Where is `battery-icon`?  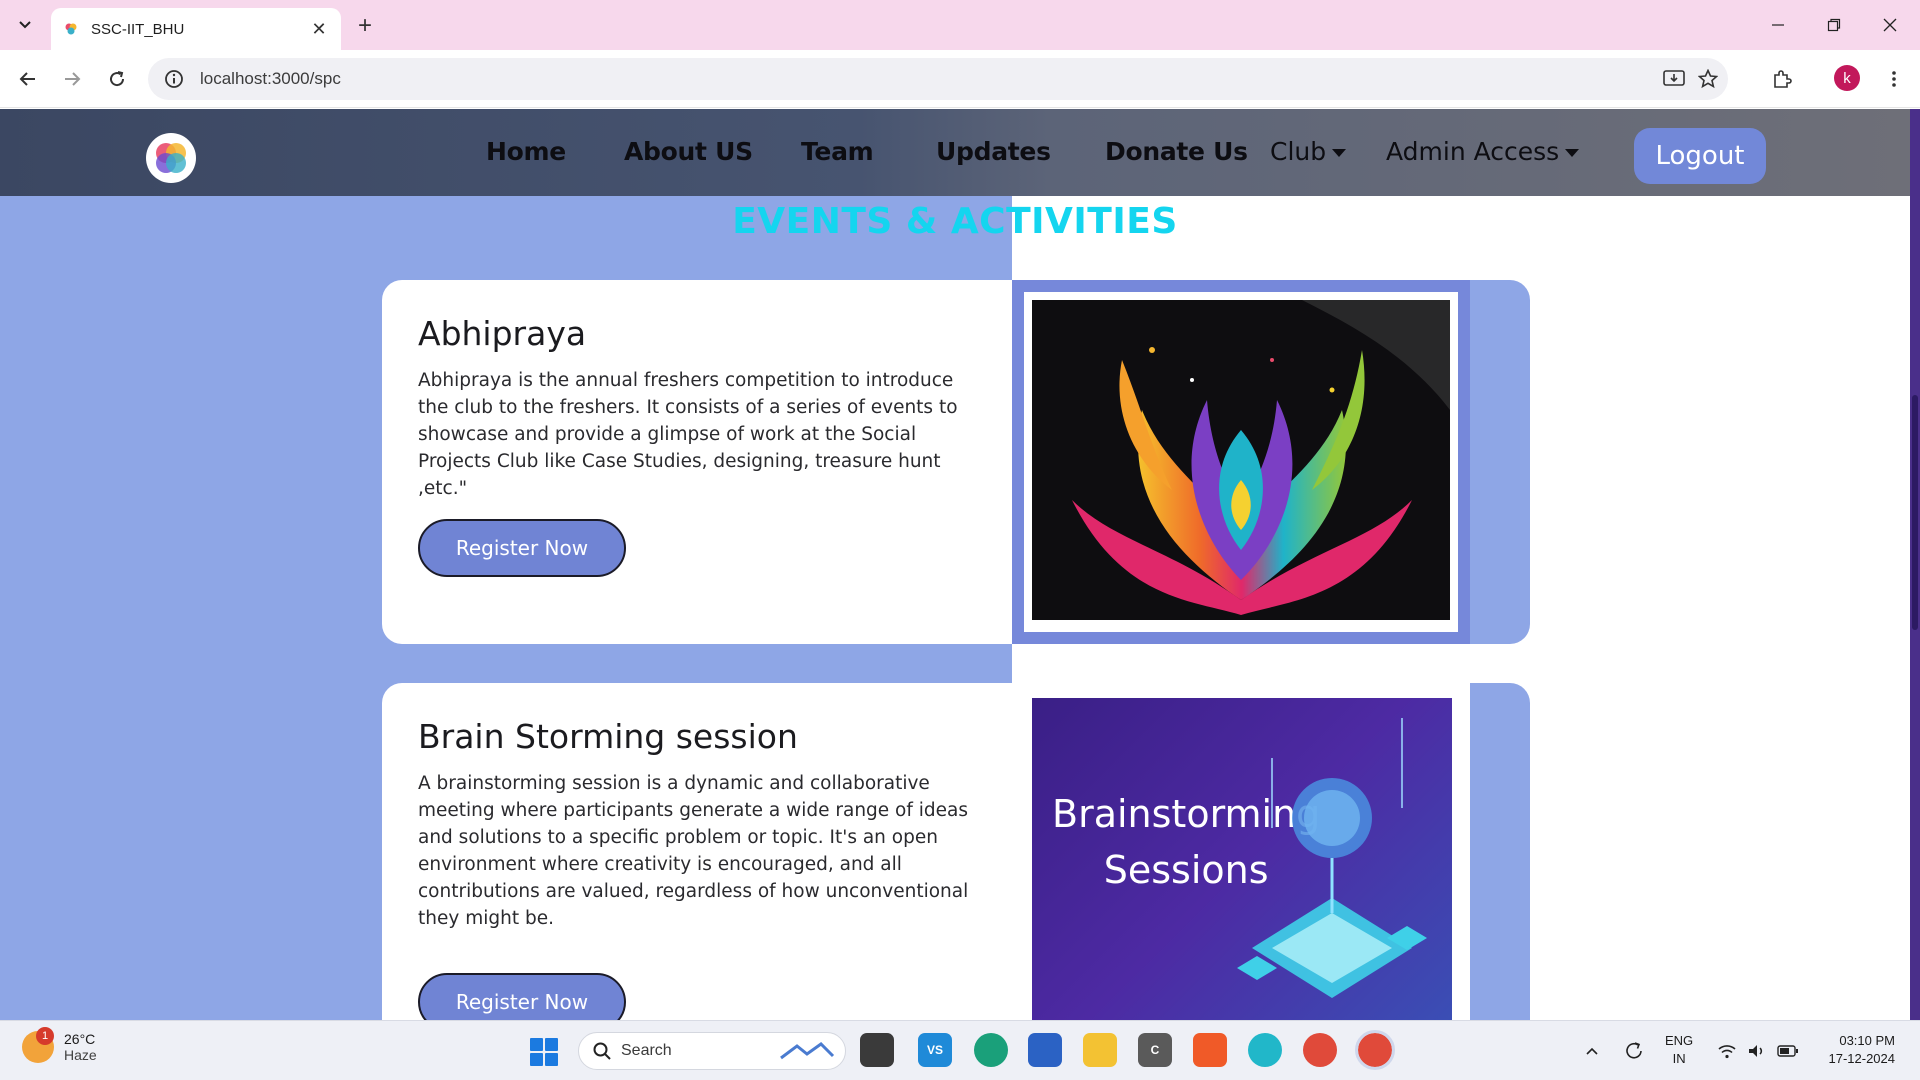 battery-icon is located at coordinates (1788, 1051).